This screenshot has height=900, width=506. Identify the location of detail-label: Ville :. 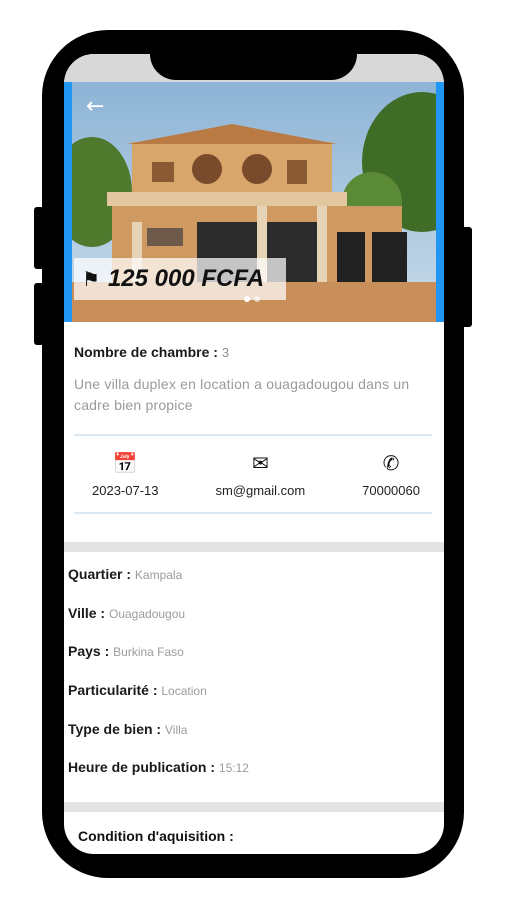
(87, 612).